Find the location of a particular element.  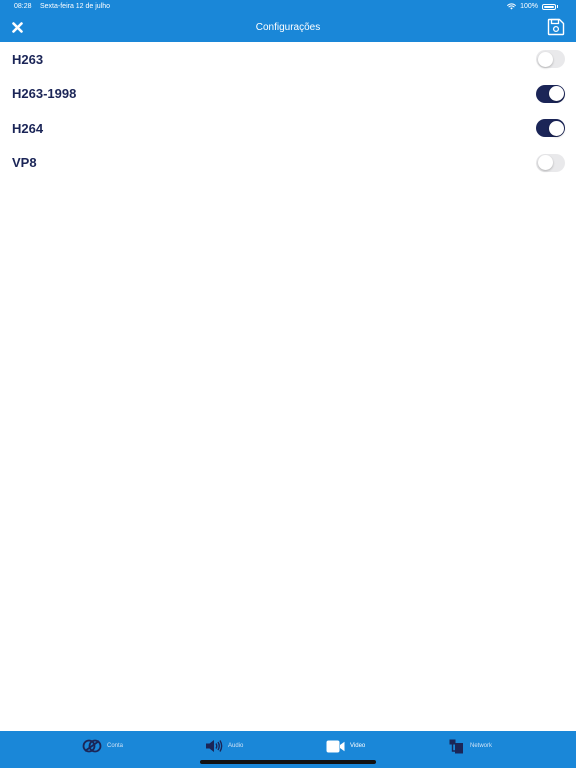

codec-label: VP8 is located at coordinates (24, 163).